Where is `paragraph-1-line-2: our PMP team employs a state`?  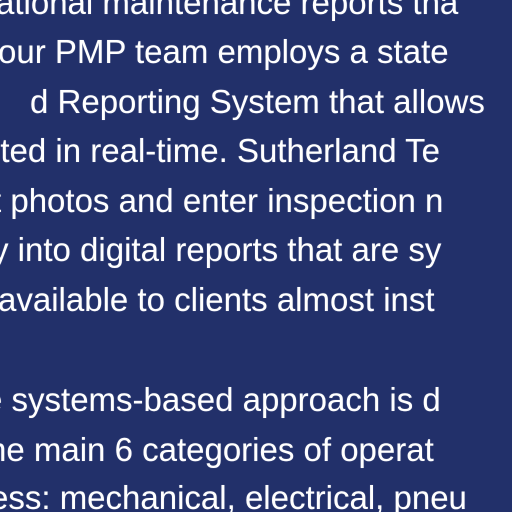 paragraph-1-line-2: our PMP team employs a state is located at coordinates (224, 51).